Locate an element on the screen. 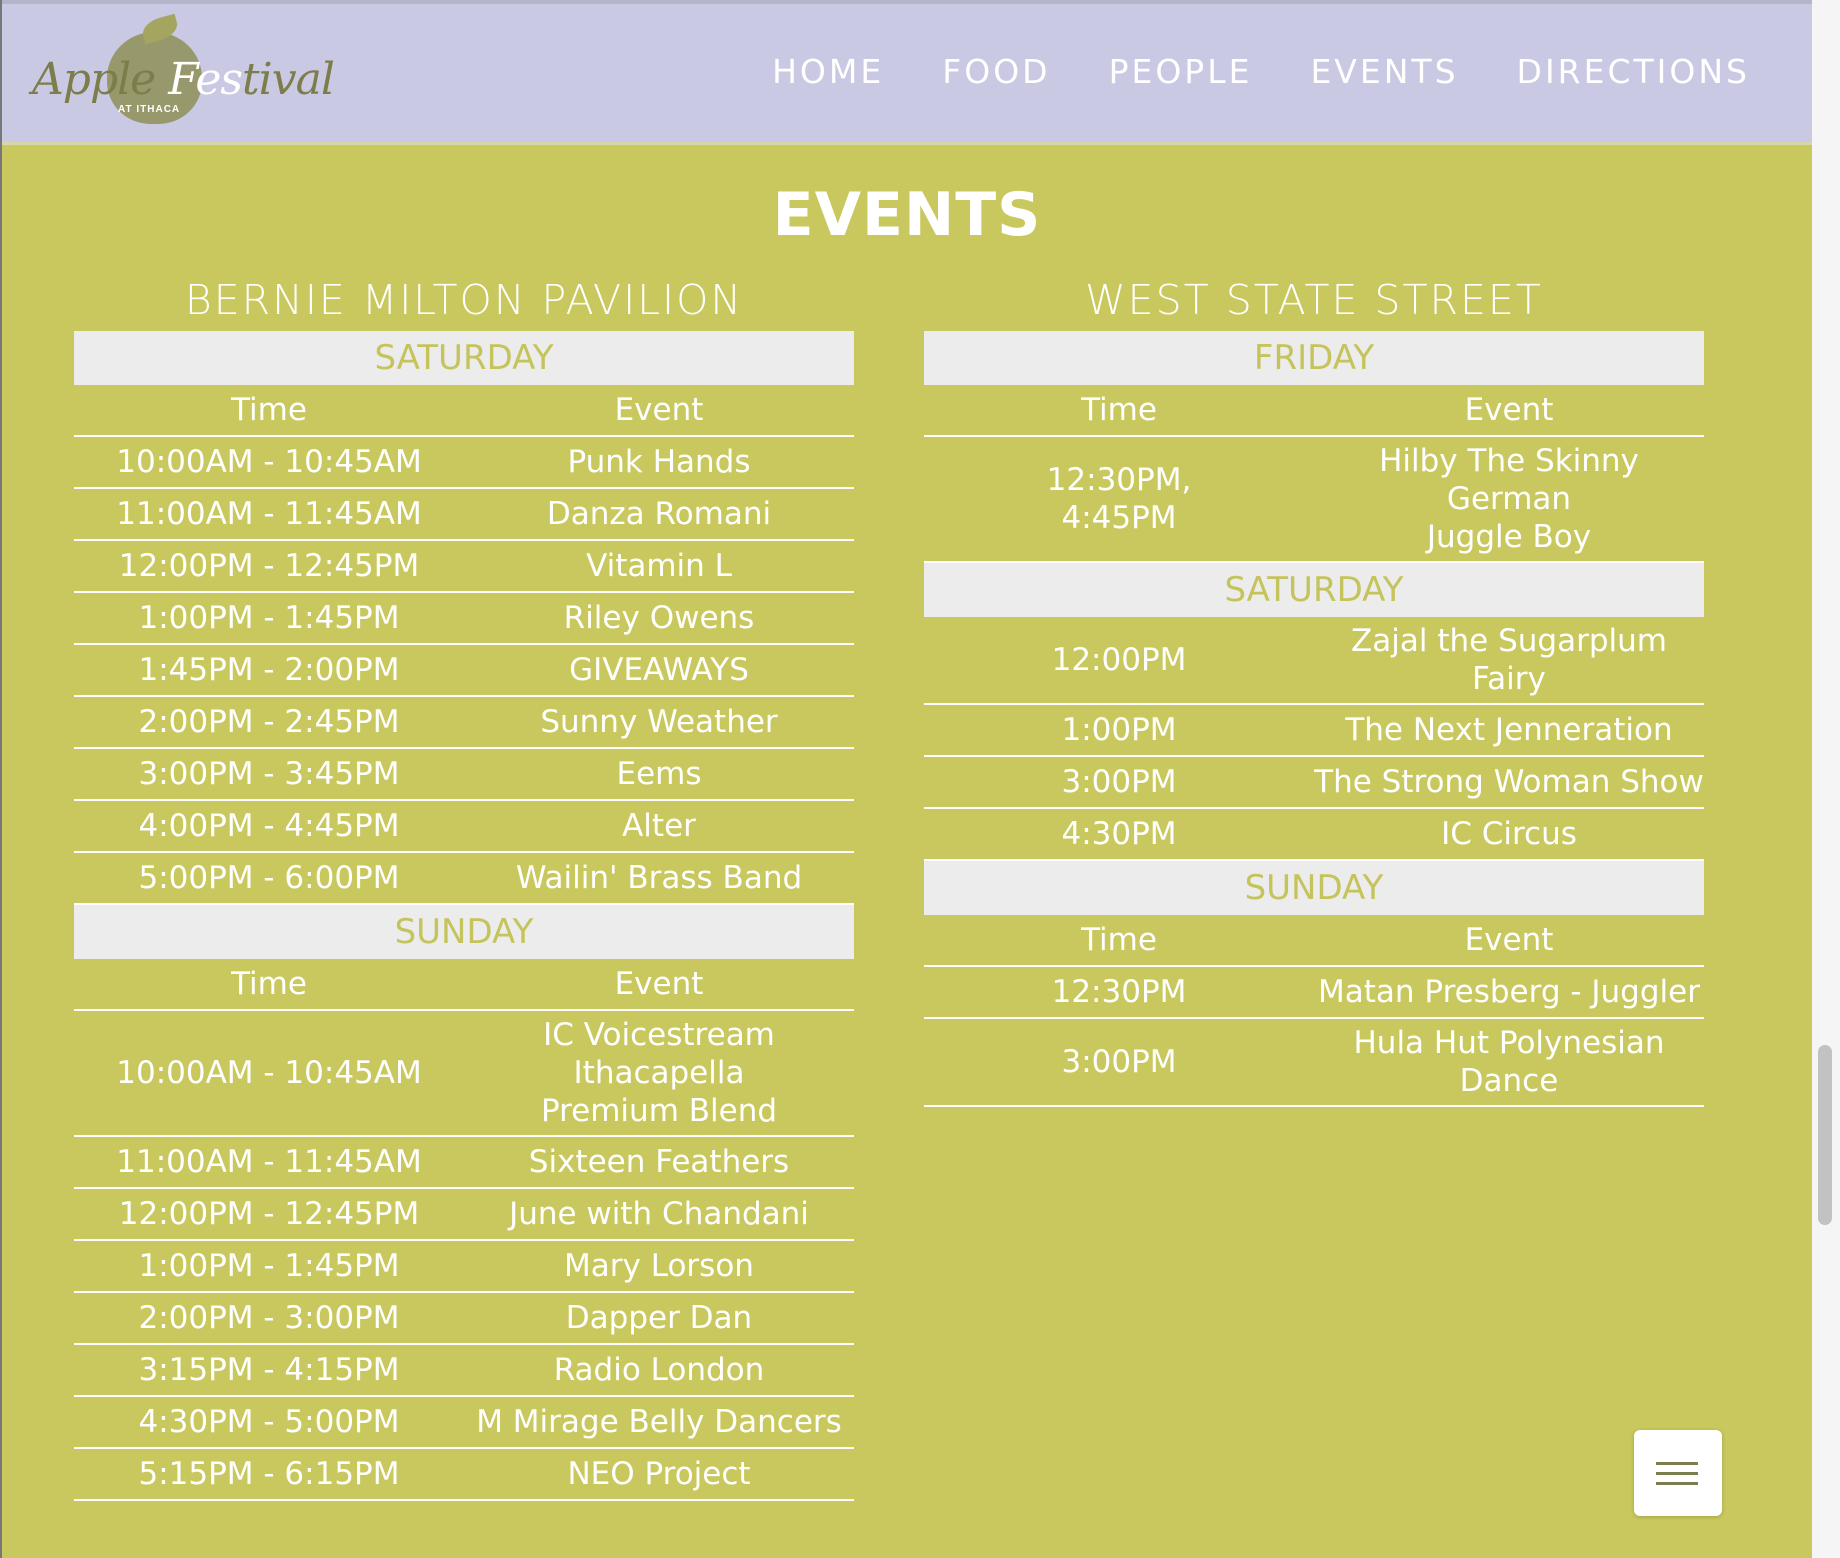 Image resolution: width=1840 pixels, height=1558 pixels. schedule-row: 12:00PM - 12:45PM June with Chandani is located at coordinates (464, 1215).